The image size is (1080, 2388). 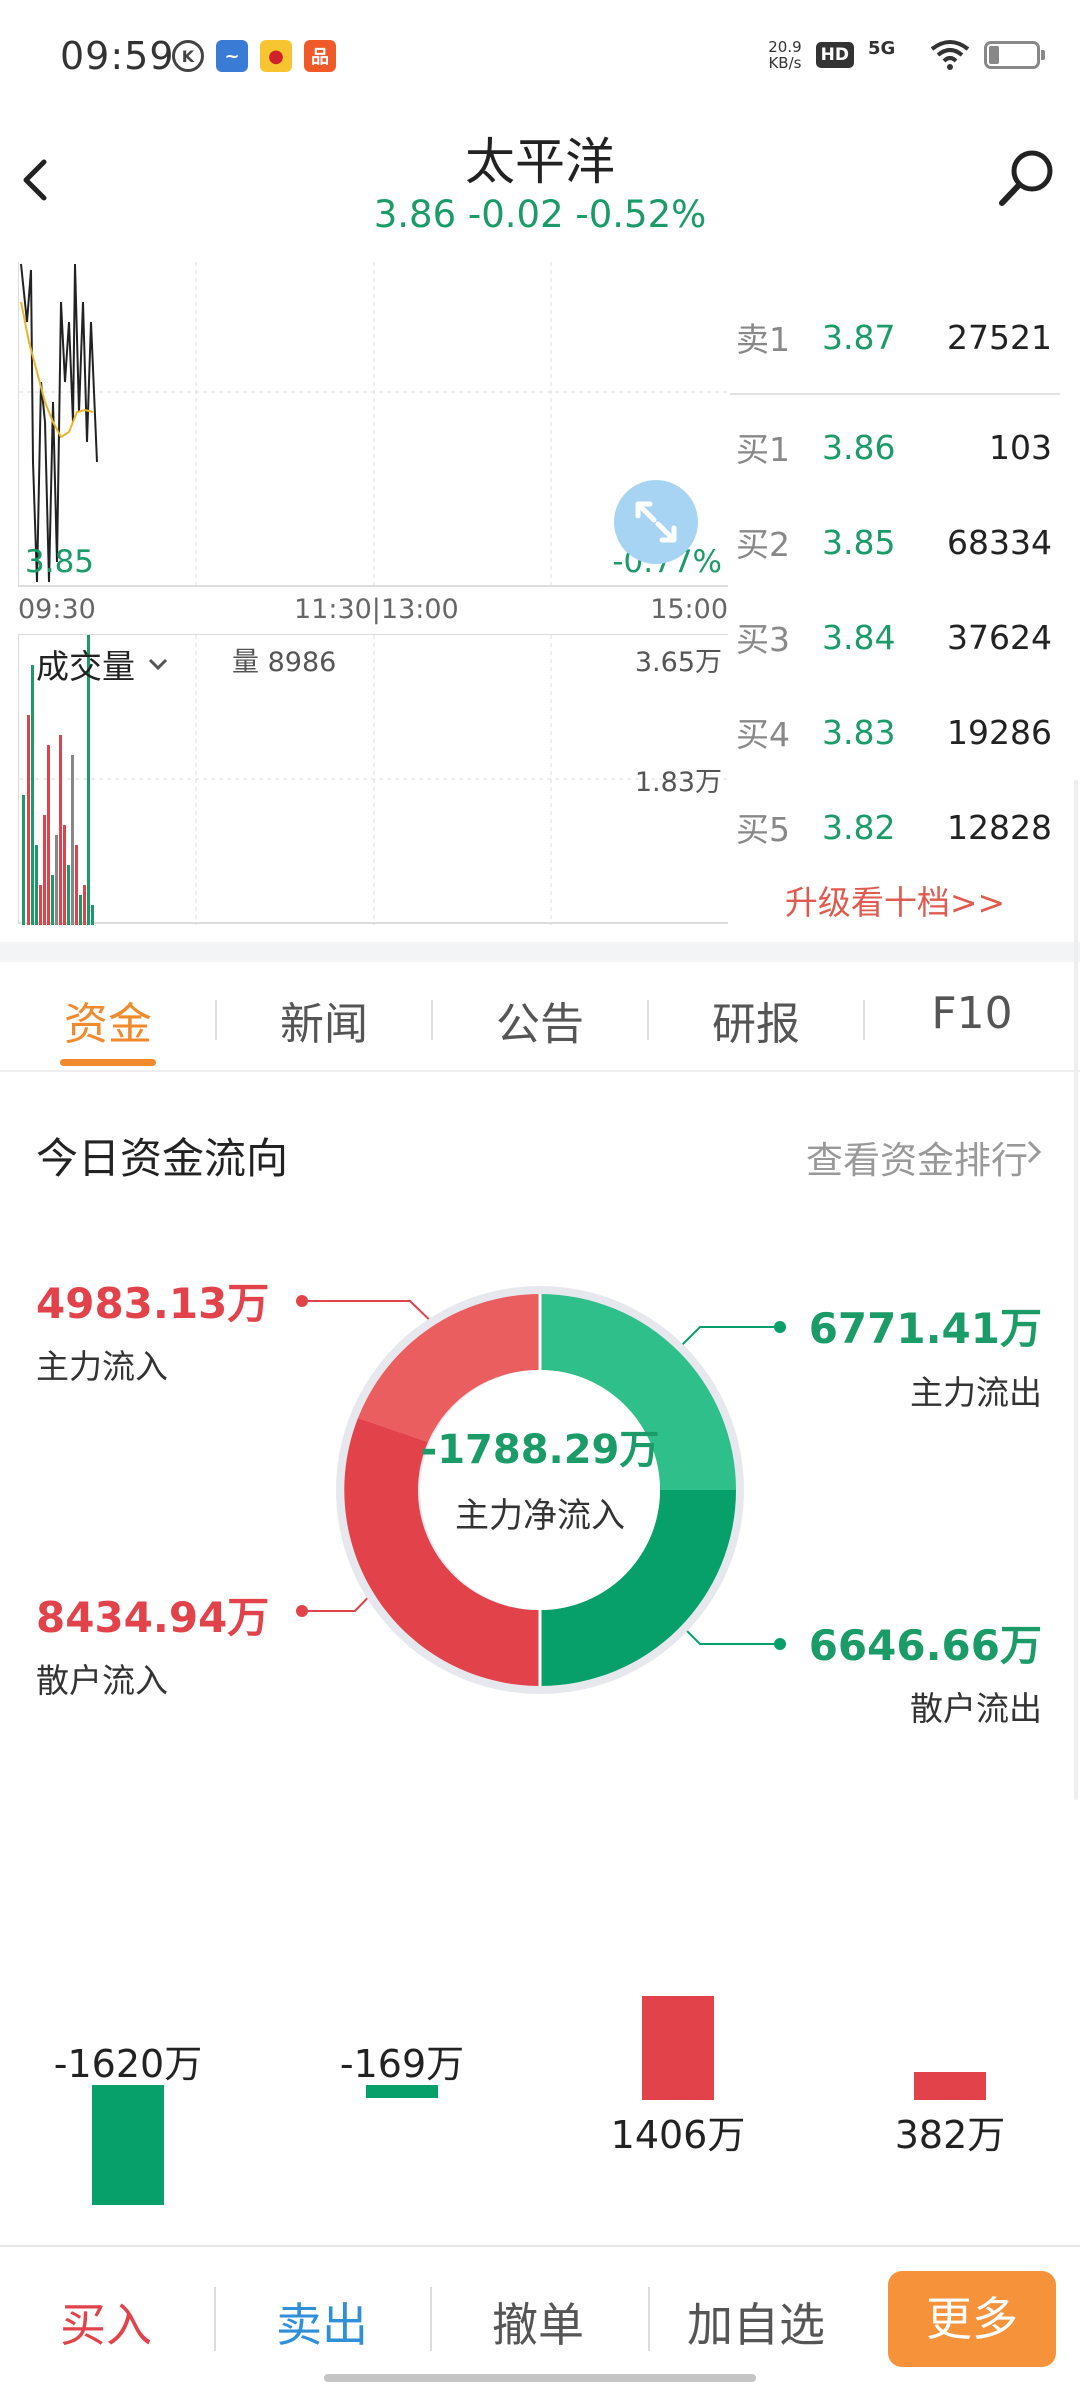 What do you see at coordinates (540, 214) in the screenshot?
I see `stock-quote: 3.86 -0.02 -0.52%` at bounding box center [540, 214].